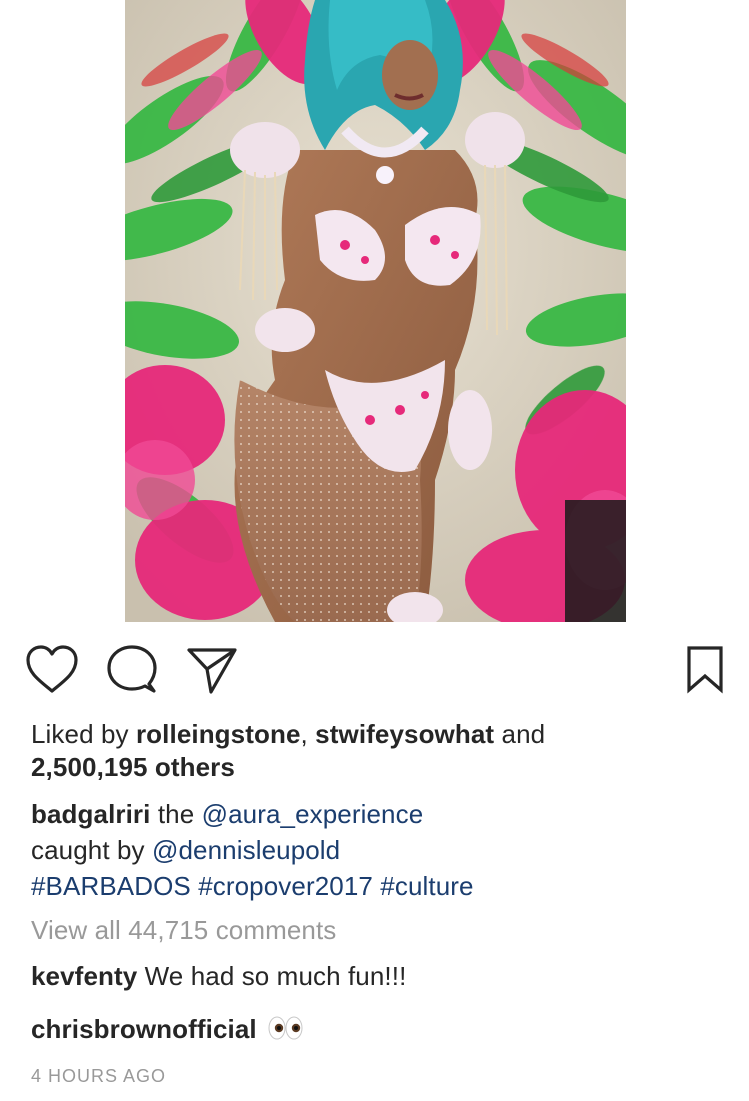 Image resolution: width=749 pixels, height=1101 pixels. I want to click on caption-hashtag: #cropover2017, so click(285, 886).